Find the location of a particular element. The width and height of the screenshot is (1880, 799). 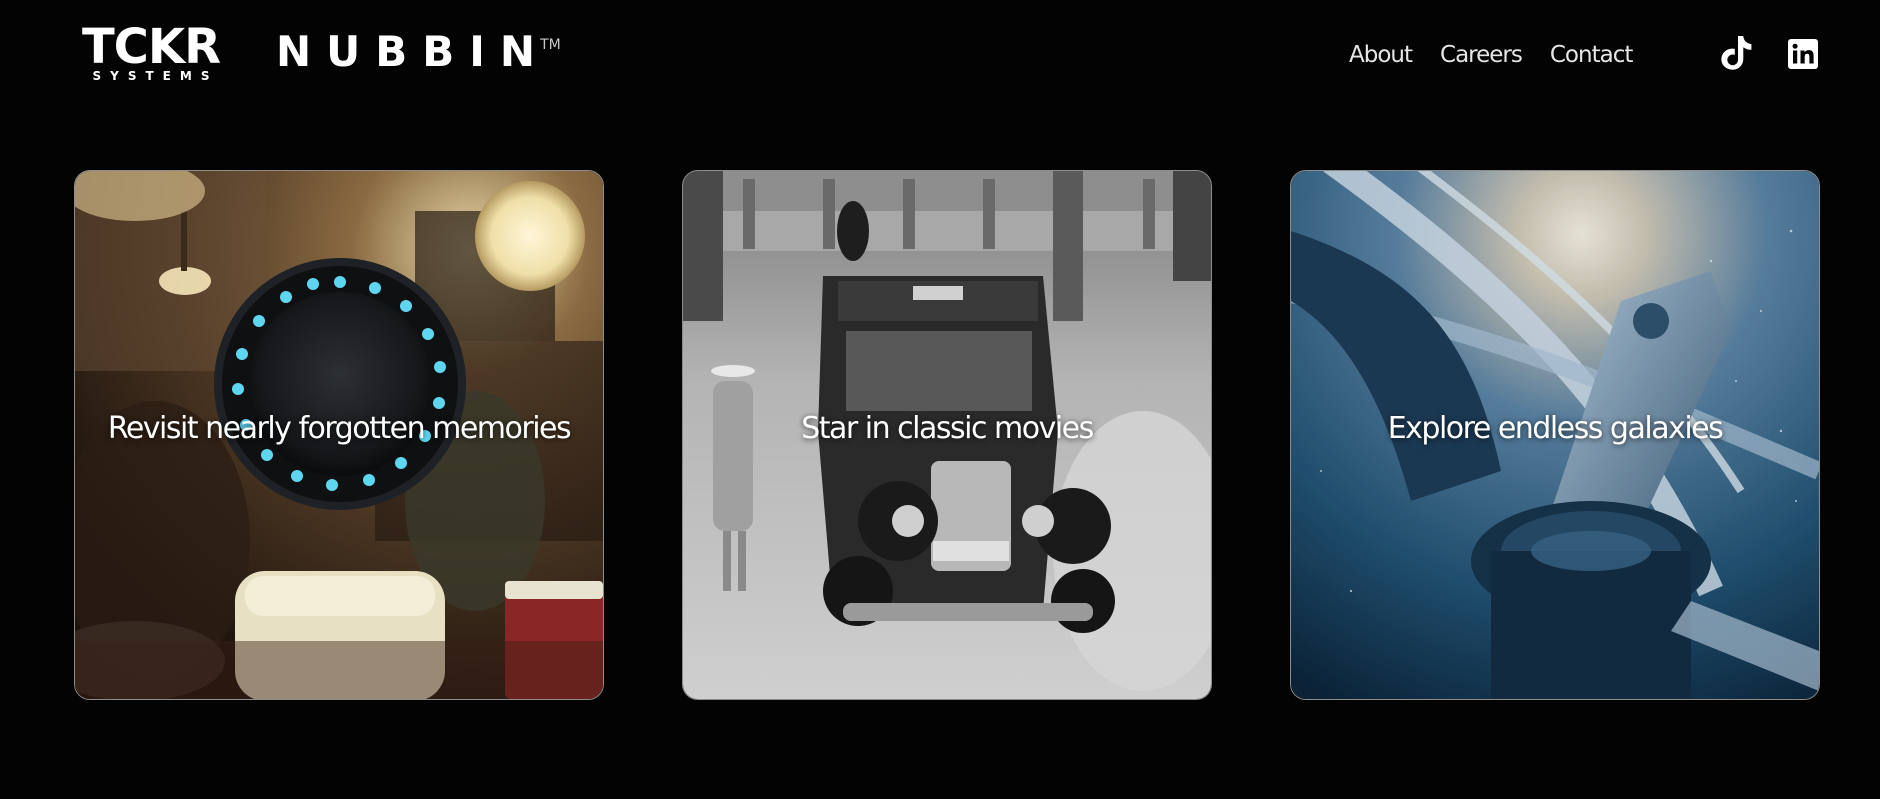

nubbin-logo: NUBBIN TM is located at coordinates (418, 52).